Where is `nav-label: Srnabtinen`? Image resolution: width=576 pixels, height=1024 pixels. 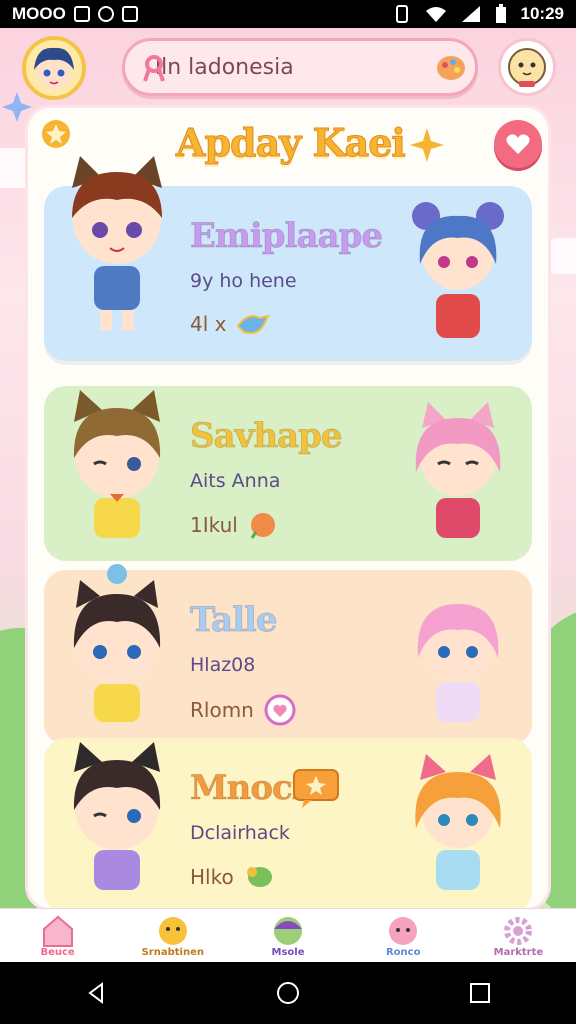
nav-label: Srnabtinen is located at coordinates (172, 952).